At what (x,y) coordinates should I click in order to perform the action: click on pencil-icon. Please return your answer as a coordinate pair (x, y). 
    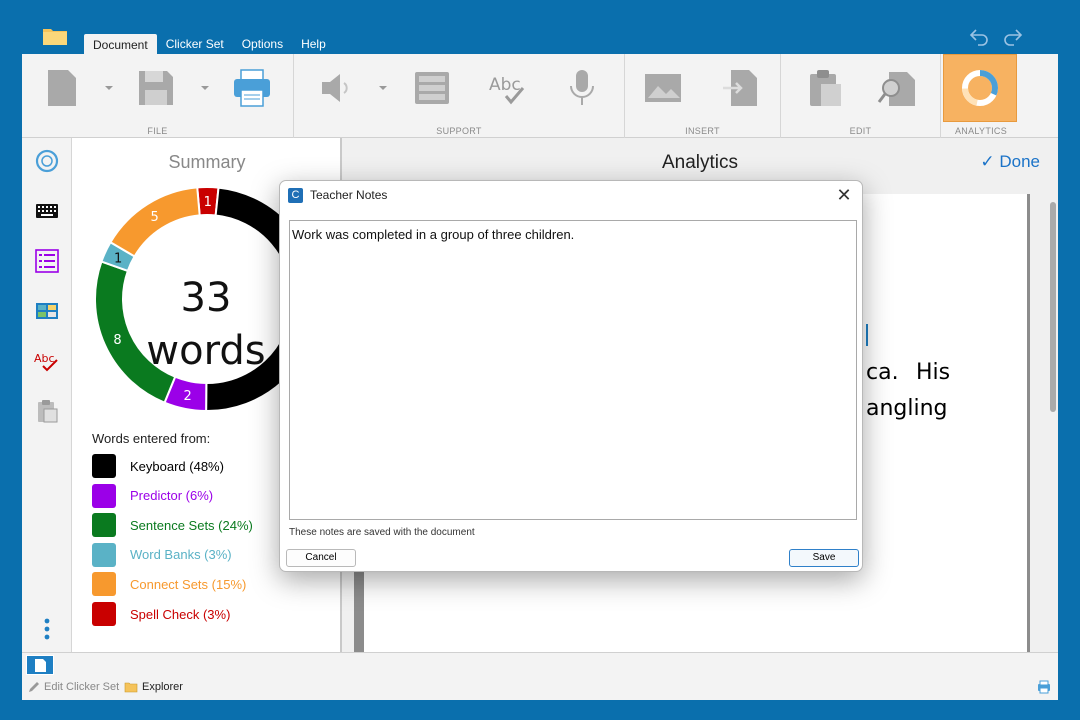
    Looking at the image, I should click on (34, 687).